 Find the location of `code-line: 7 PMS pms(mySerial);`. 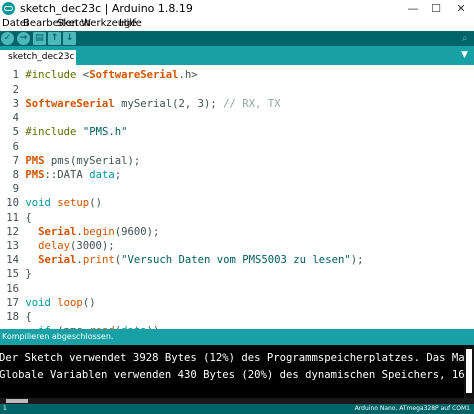

code-line: 7 PMS pms(mySerial); is located at coordinates (76, 161).